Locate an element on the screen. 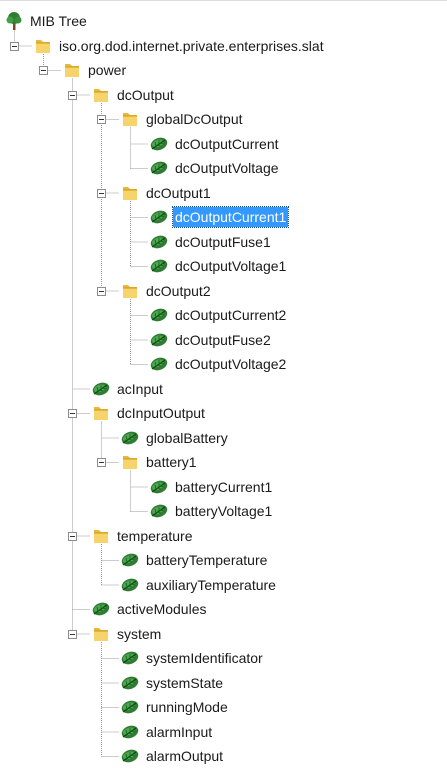 The height and width of the screenshot is (774, 447). tree-leaf-node: dcOutputFuse2 is located at coordinates (211, 340).